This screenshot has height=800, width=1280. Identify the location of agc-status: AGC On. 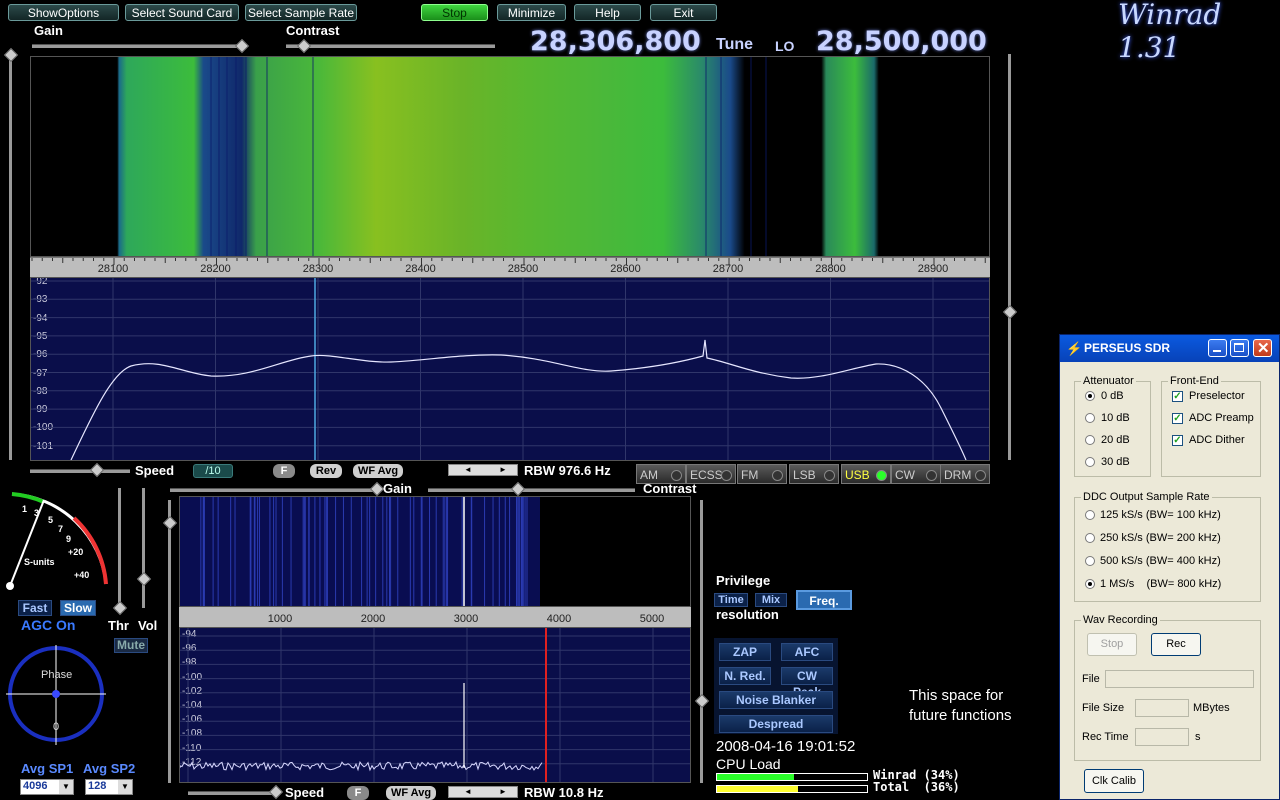
(48, 625).